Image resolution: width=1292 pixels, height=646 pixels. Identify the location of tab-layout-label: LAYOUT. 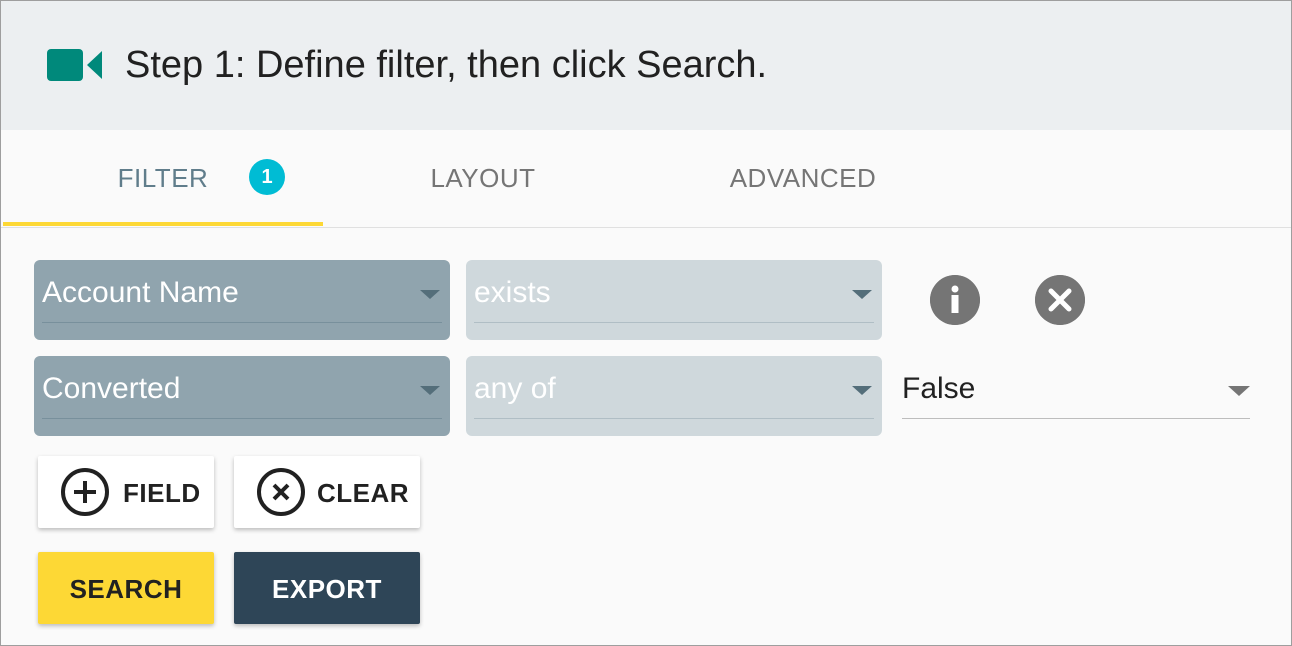
(483, 178).